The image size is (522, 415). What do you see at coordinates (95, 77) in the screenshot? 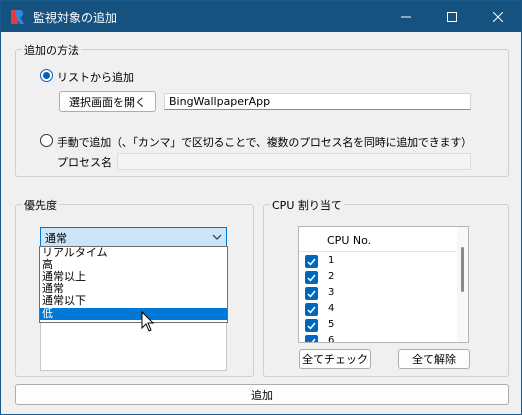
I see `from-list-label: リストから追加` at bounding box center [95, 77].